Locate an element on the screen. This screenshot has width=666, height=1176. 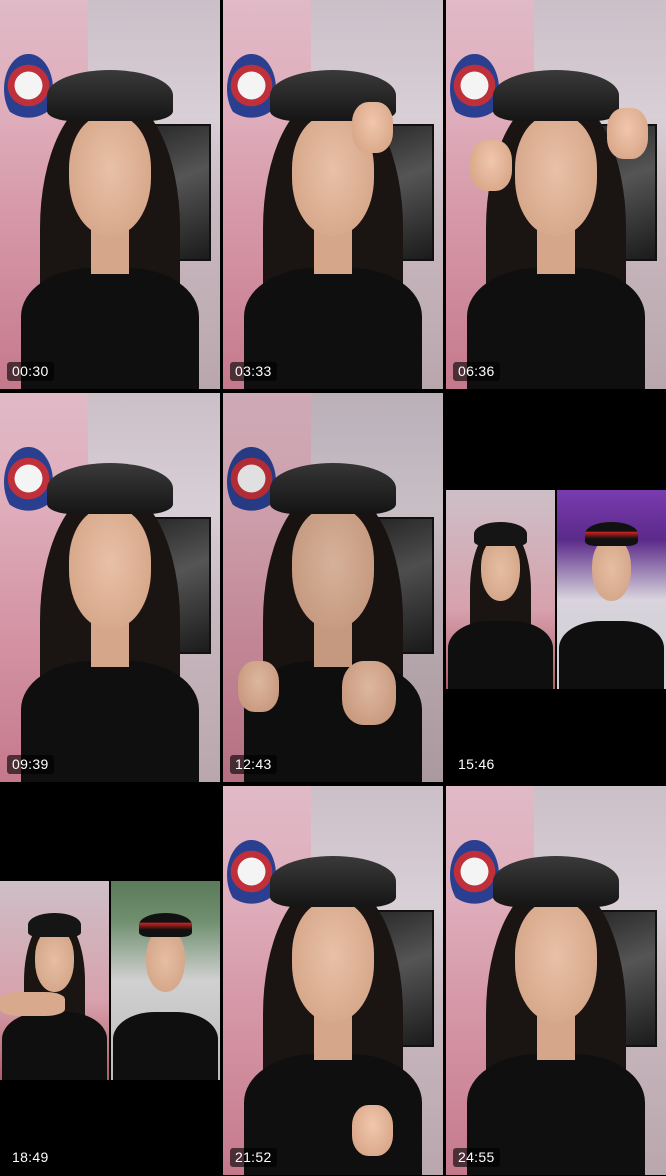
video-frame-thumbnail: 06:36 is located at coordinates (556, 194).